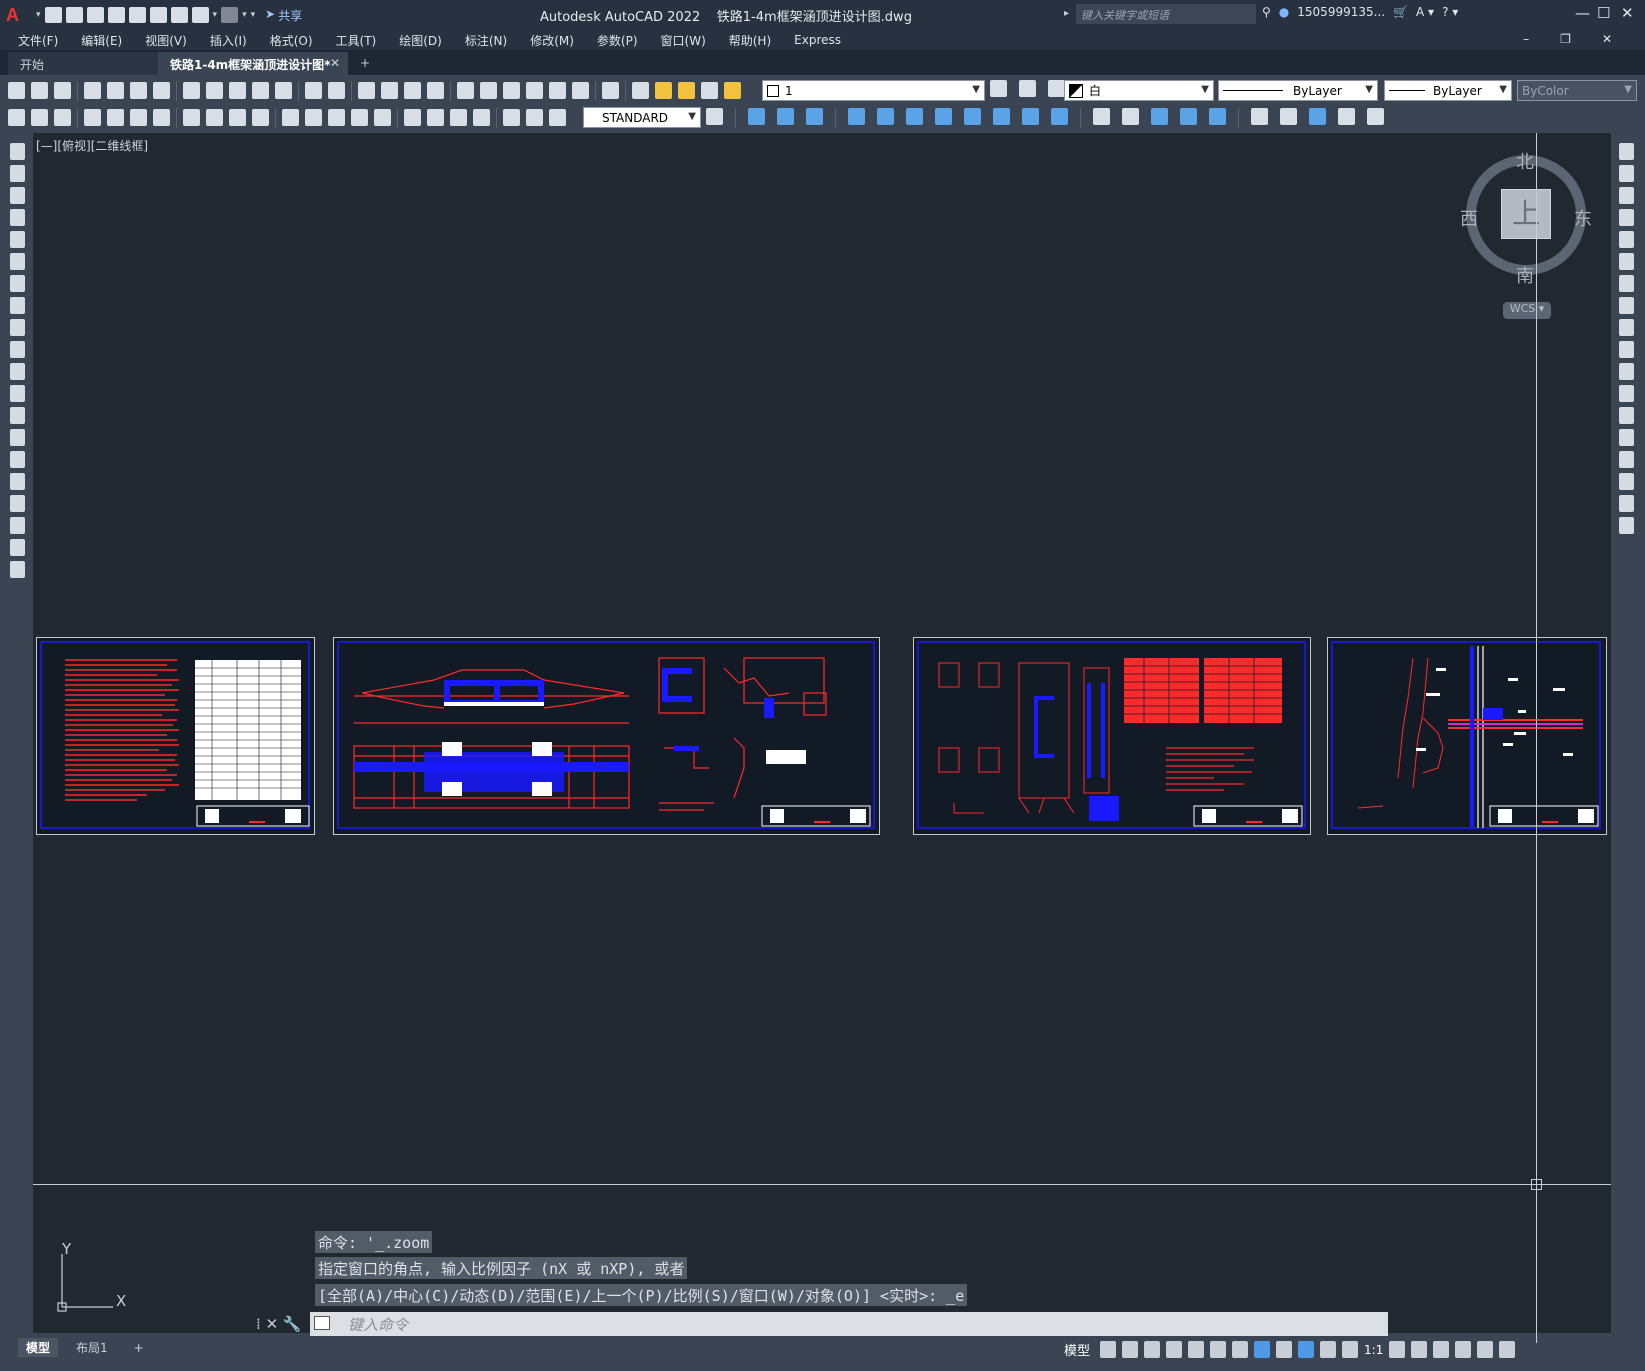  What do you see at coordinates (1001, 116) in the screenshot?
I see `taper-faces-icon` at bounding box center [1001, 116].